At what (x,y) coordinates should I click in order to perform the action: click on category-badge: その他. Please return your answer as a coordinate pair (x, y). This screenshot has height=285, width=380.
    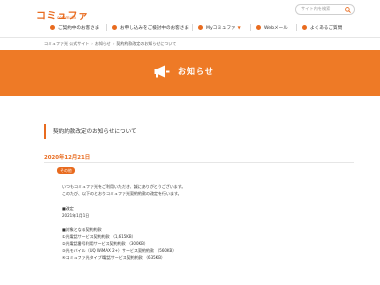
    Looking at the image, I should click on (66, 170).